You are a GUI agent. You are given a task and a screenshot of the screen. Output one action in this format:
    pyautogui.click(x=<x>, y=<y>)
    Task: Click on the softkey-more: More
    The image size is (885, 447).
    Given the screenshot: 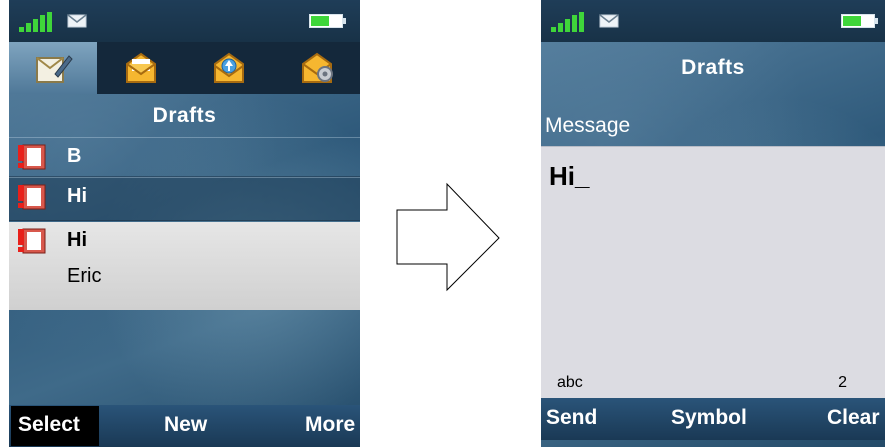 What is the action you would take?
    pyautogui.click(x=330, y=425)
    